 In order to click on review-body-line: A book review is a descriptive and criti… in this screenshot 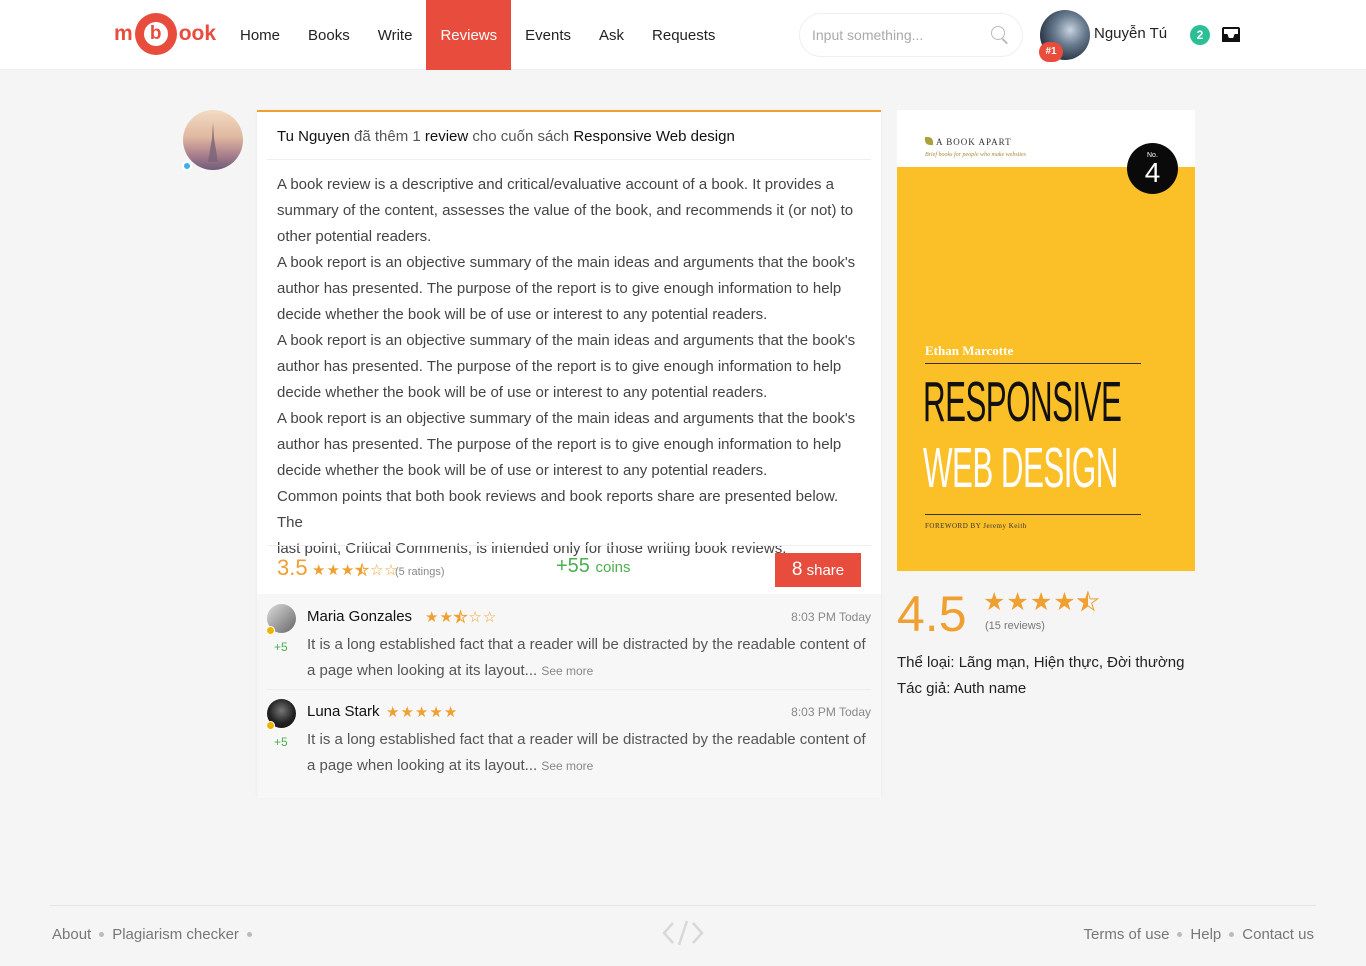, I will do `click(555, 184)`.